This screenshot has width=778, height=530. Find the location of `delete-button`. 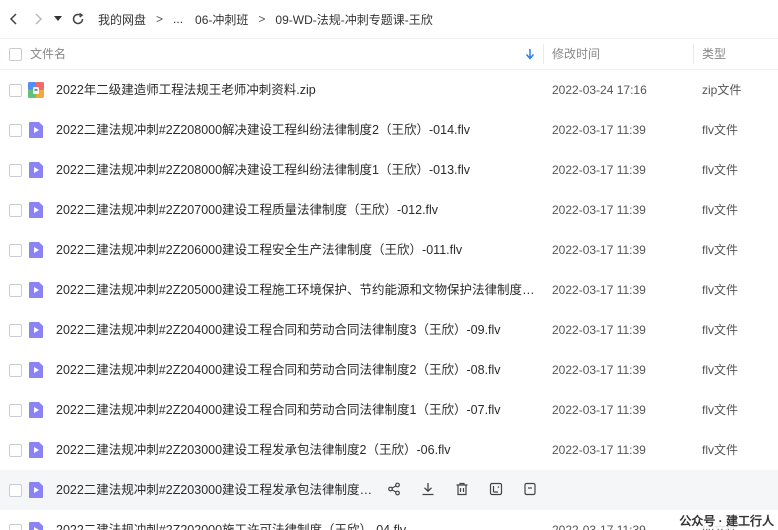

delete-button is located at coordinates (462, 490).